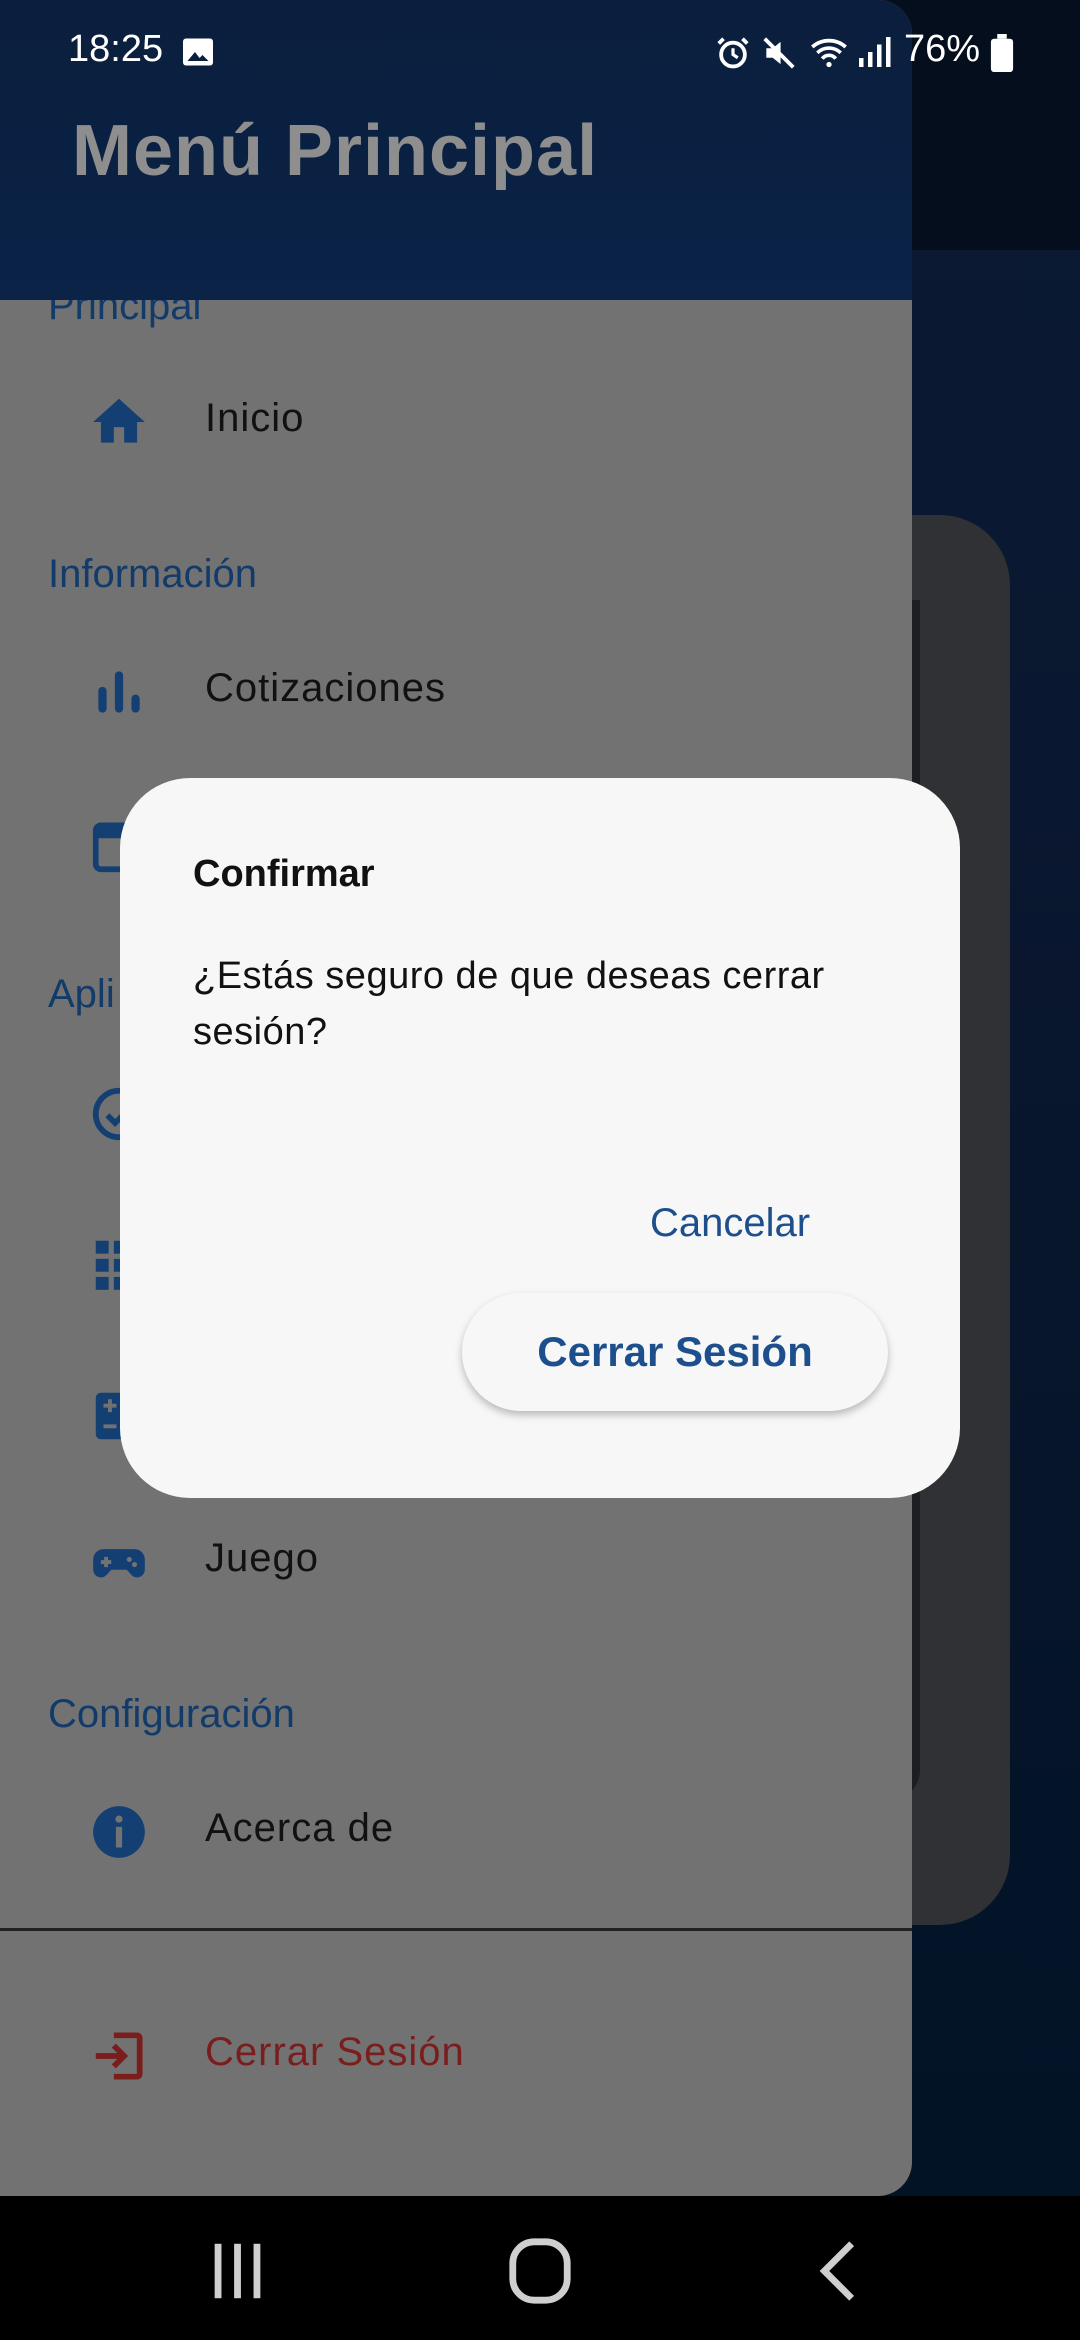 The image size is (1080, 2340). I want to click on menu-item-cotizaciones: Cotizaciones, so click(456, 691).